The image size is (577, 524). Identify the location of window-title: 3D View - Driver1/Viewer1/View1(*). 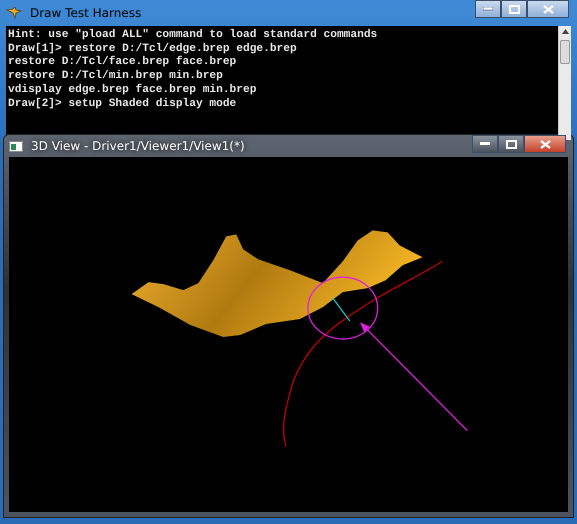
(138, 146).